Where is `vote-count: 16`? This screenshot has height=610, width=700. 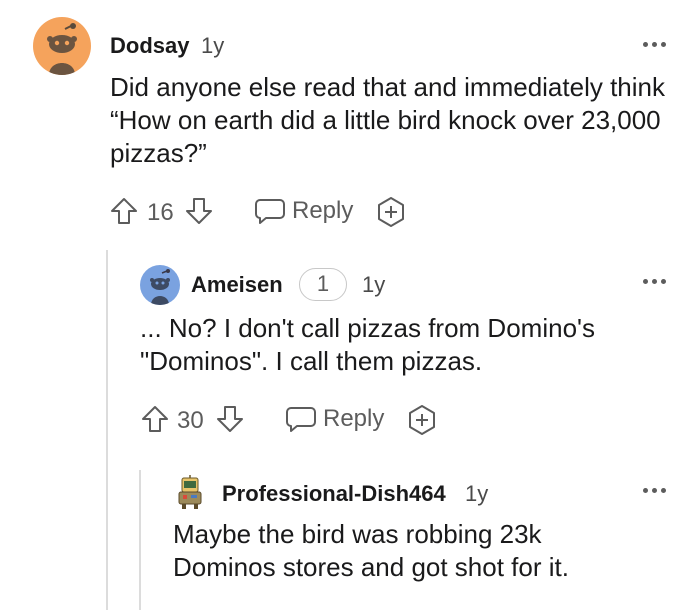
vote-count: 16 is located at coordinates (160, 212).